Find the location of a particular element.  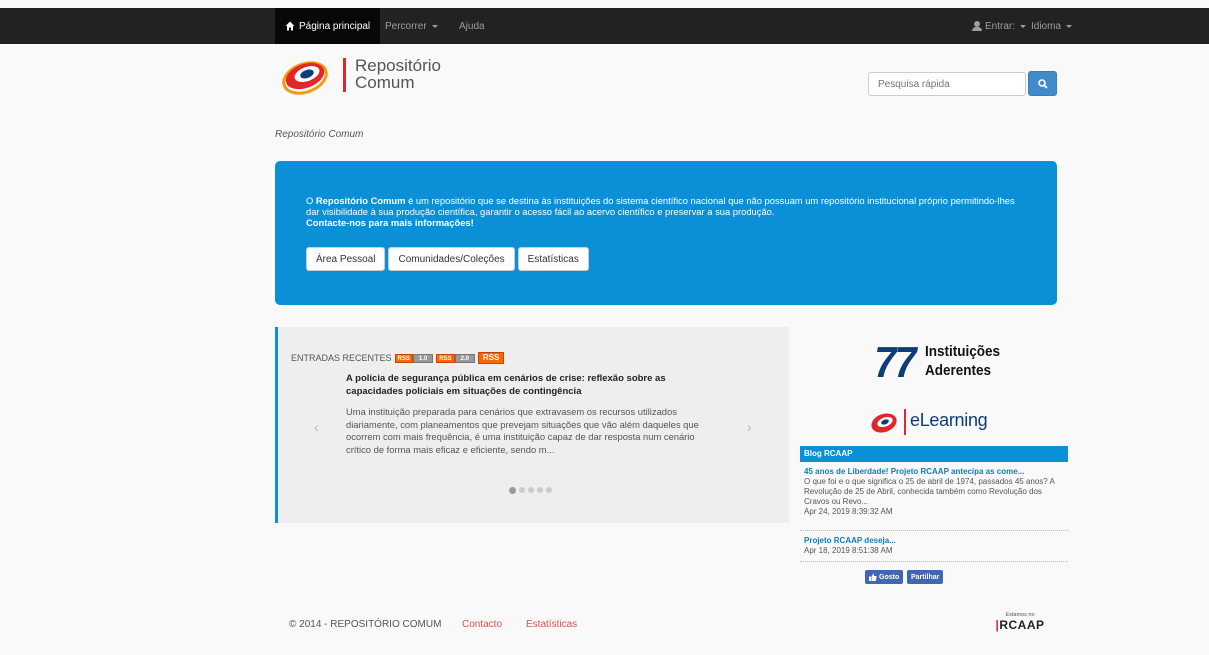

blog-header: Blog RCAAP is located at coordinates (934, 454).